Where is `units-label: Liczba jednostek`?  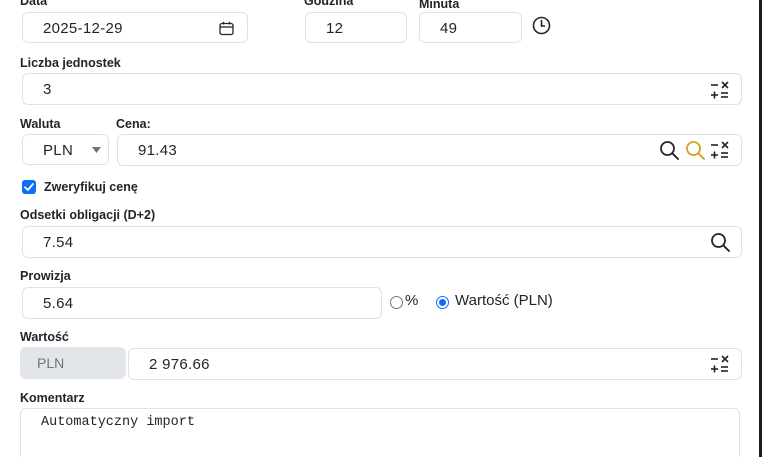 units-label: Liczba jednostek is located at coordinates (70, 63).